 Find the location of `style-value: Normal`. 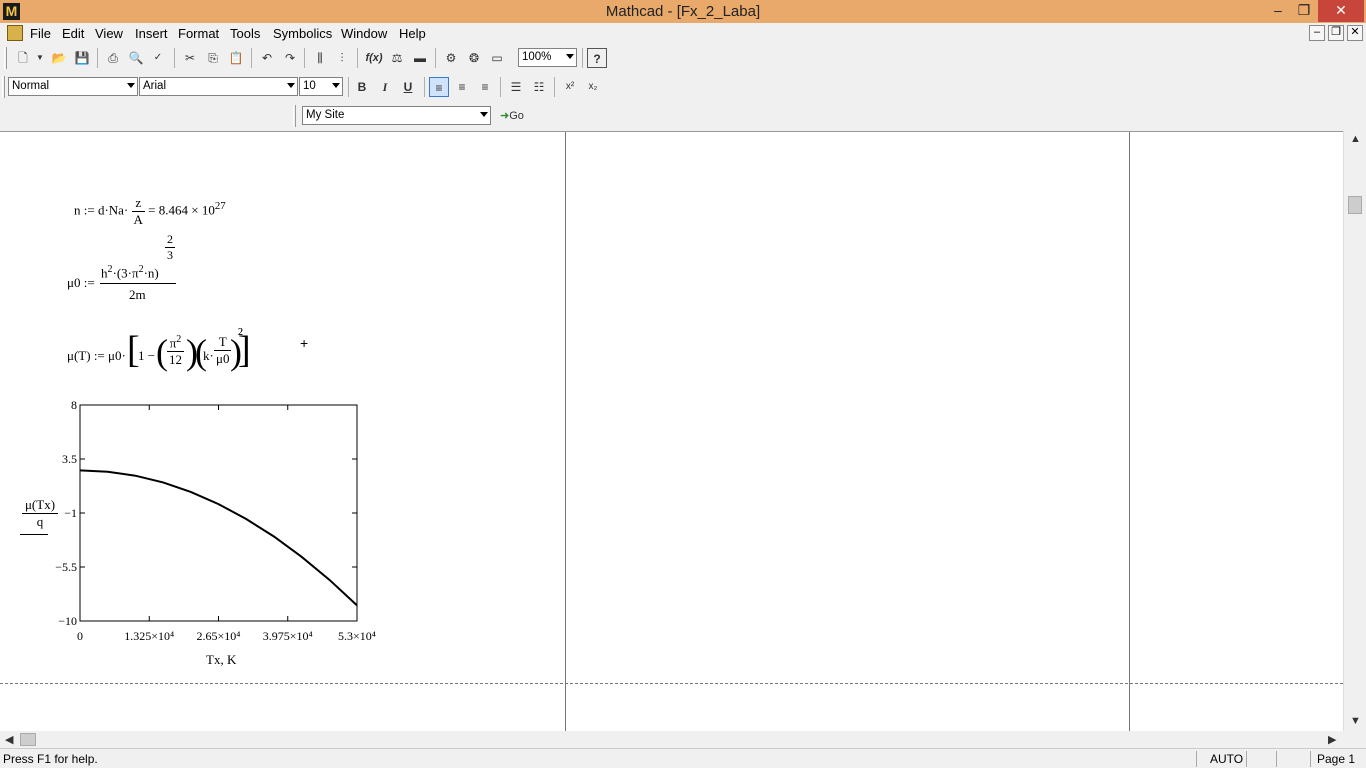

style-value: Normal is located at coordinates (31, 86).